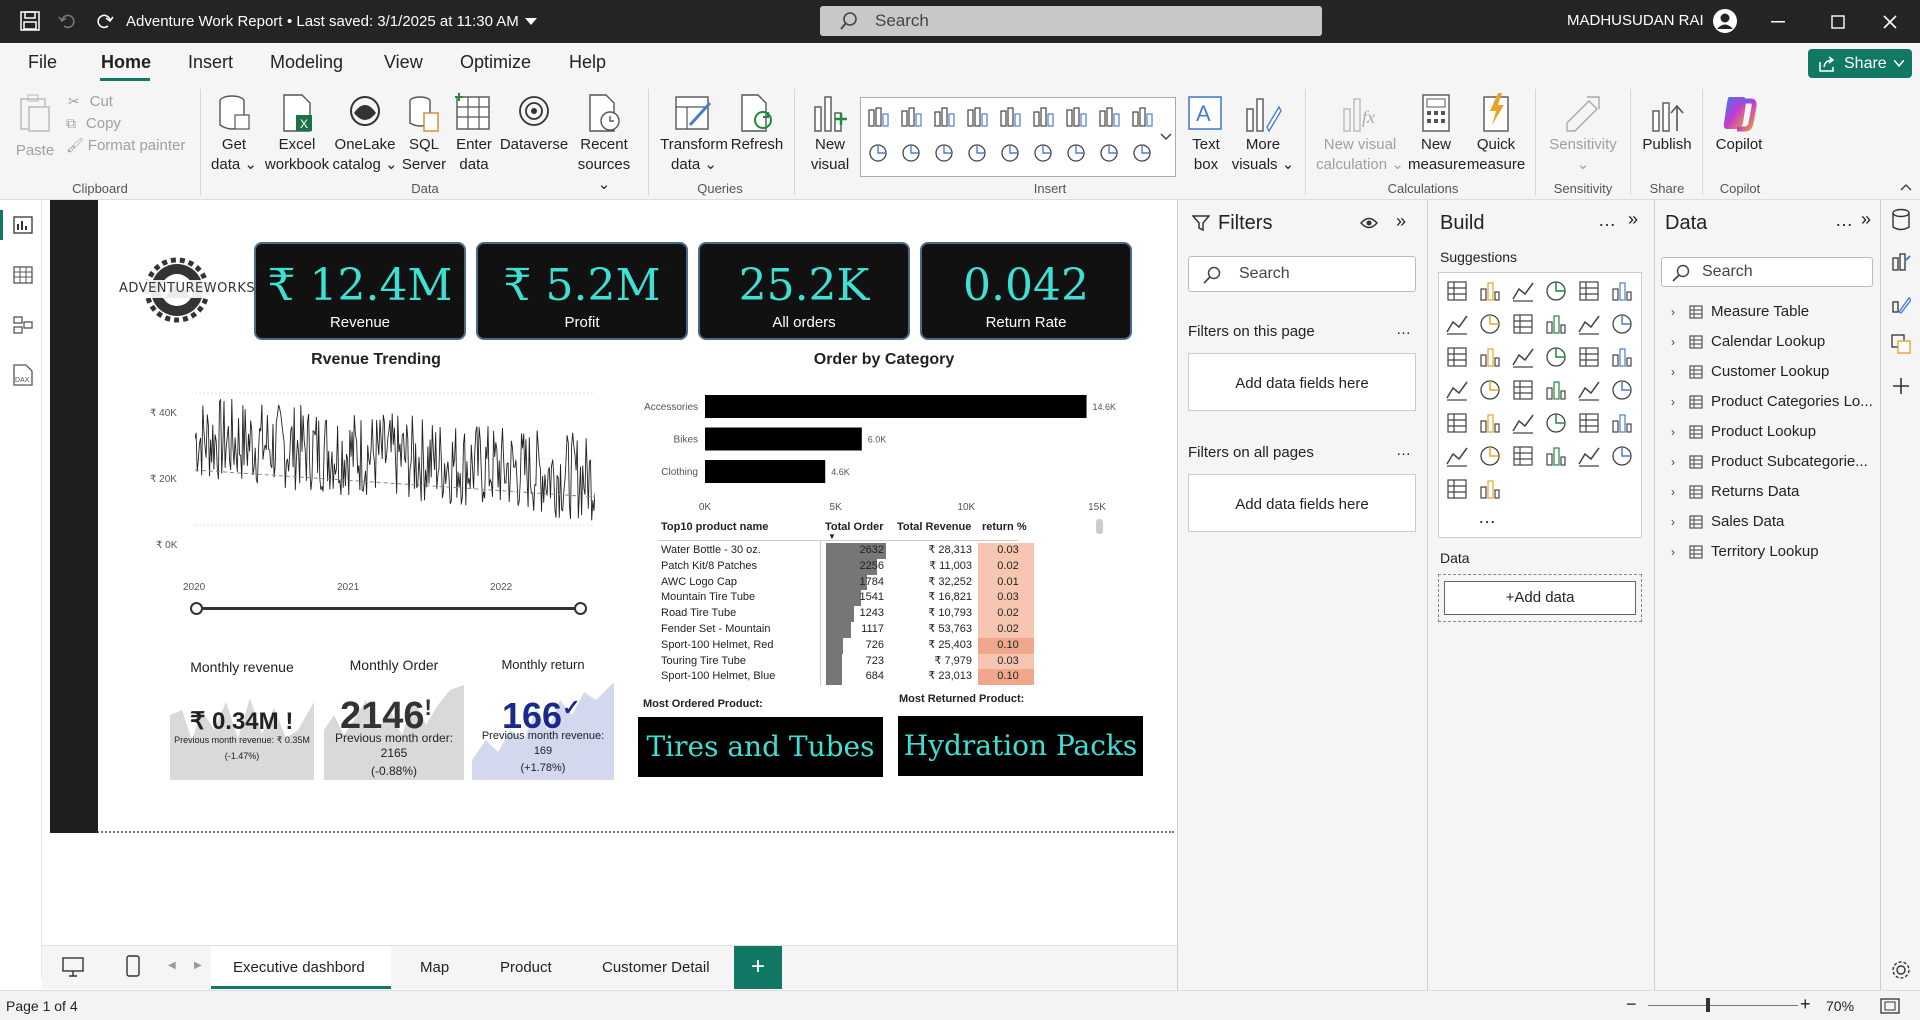 Image resolution: width=1920 pixels, height=1020 pixels. I want to click on refresh-button: Refresh, so click(757, 124).